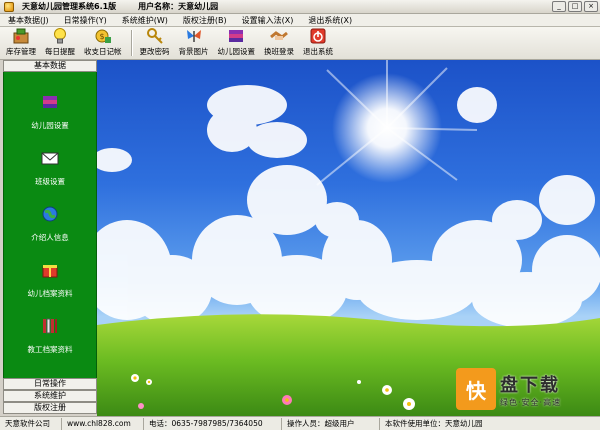 This screenshot has height=430, width=600. I want to click on toolbar-label: 库存管理, so click(21, 51).